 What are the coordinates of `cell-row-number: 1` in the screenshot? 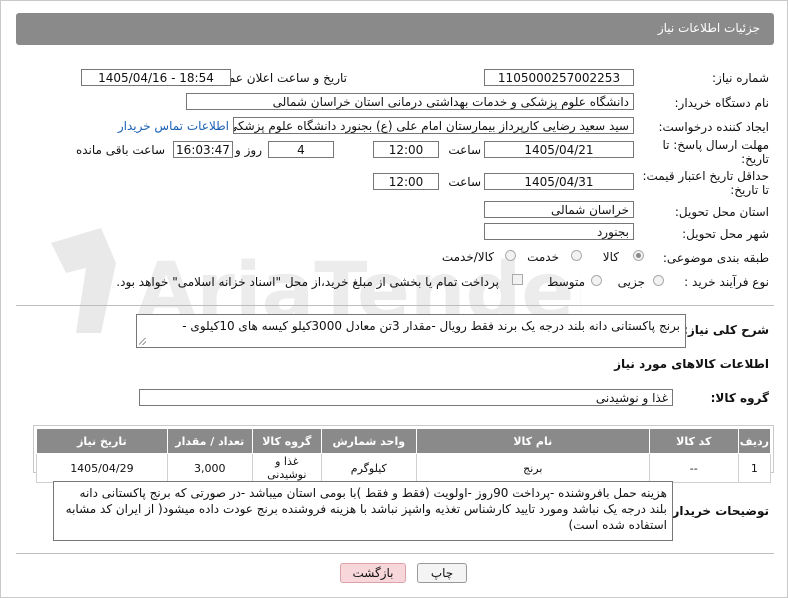 It's located at (754, 468).